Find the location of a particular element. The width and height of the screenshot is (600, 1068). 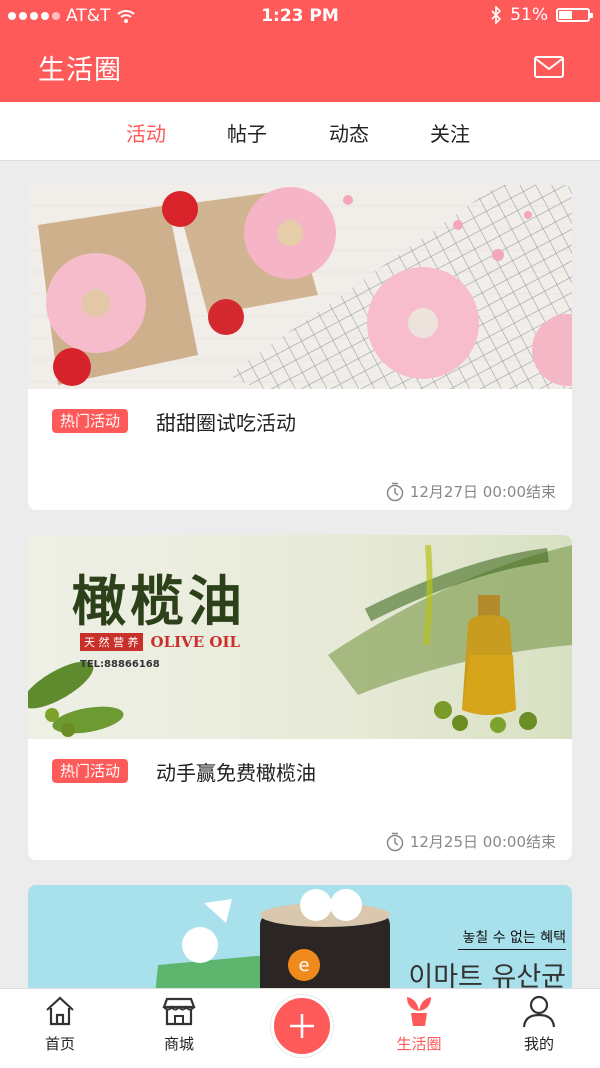

card-title: 动手赢免费橄榄油 is located at coordinates (236, 773).